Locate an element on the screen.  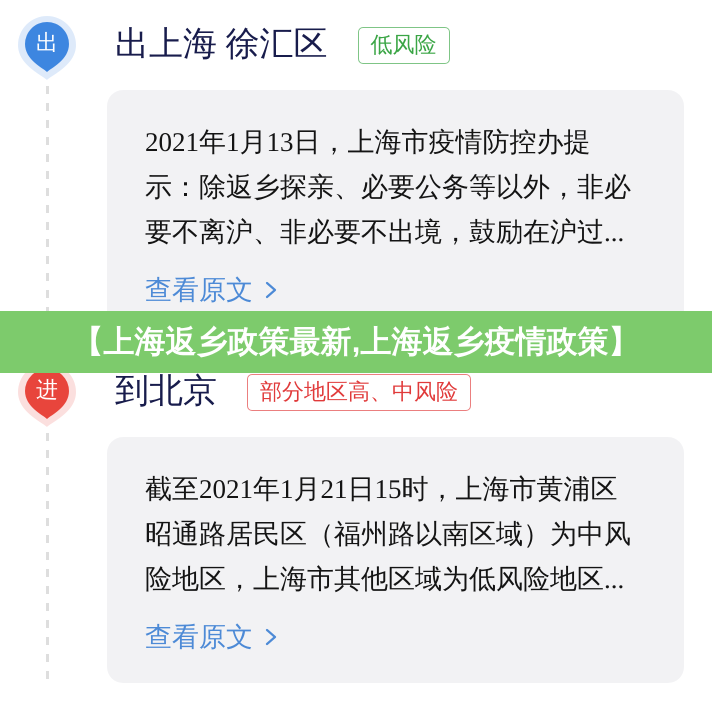
route-title: 到北京 is located at coordinates (166, 392).